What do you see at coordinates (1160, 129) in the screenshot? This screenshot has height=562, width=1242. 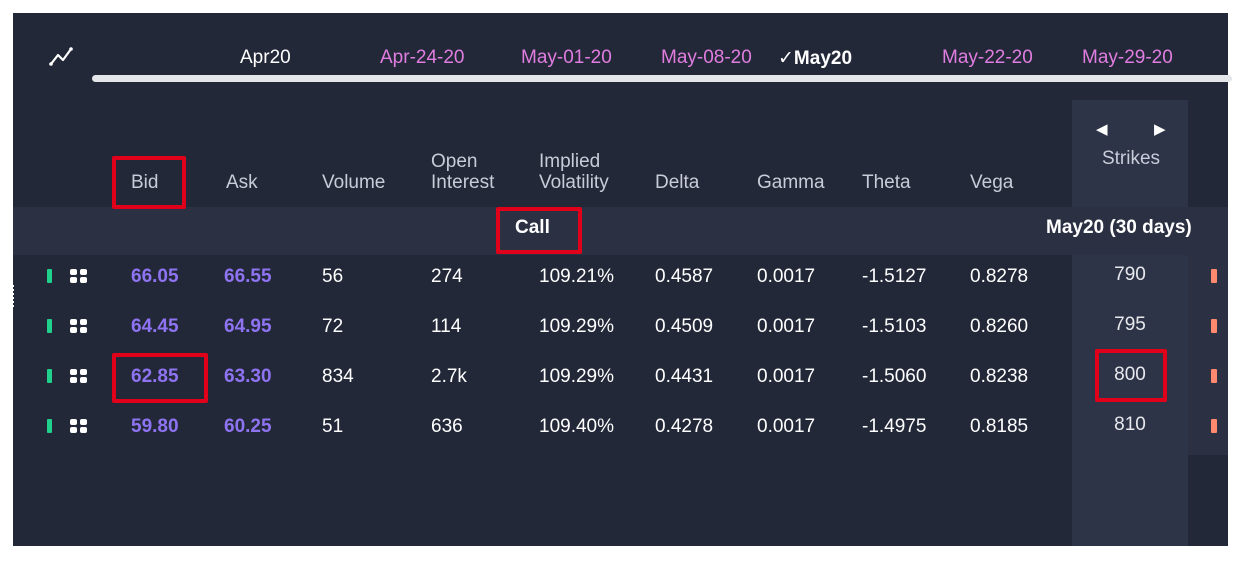 I see `arrow-right-icon: ▶` at bounding box center [1160, 129].